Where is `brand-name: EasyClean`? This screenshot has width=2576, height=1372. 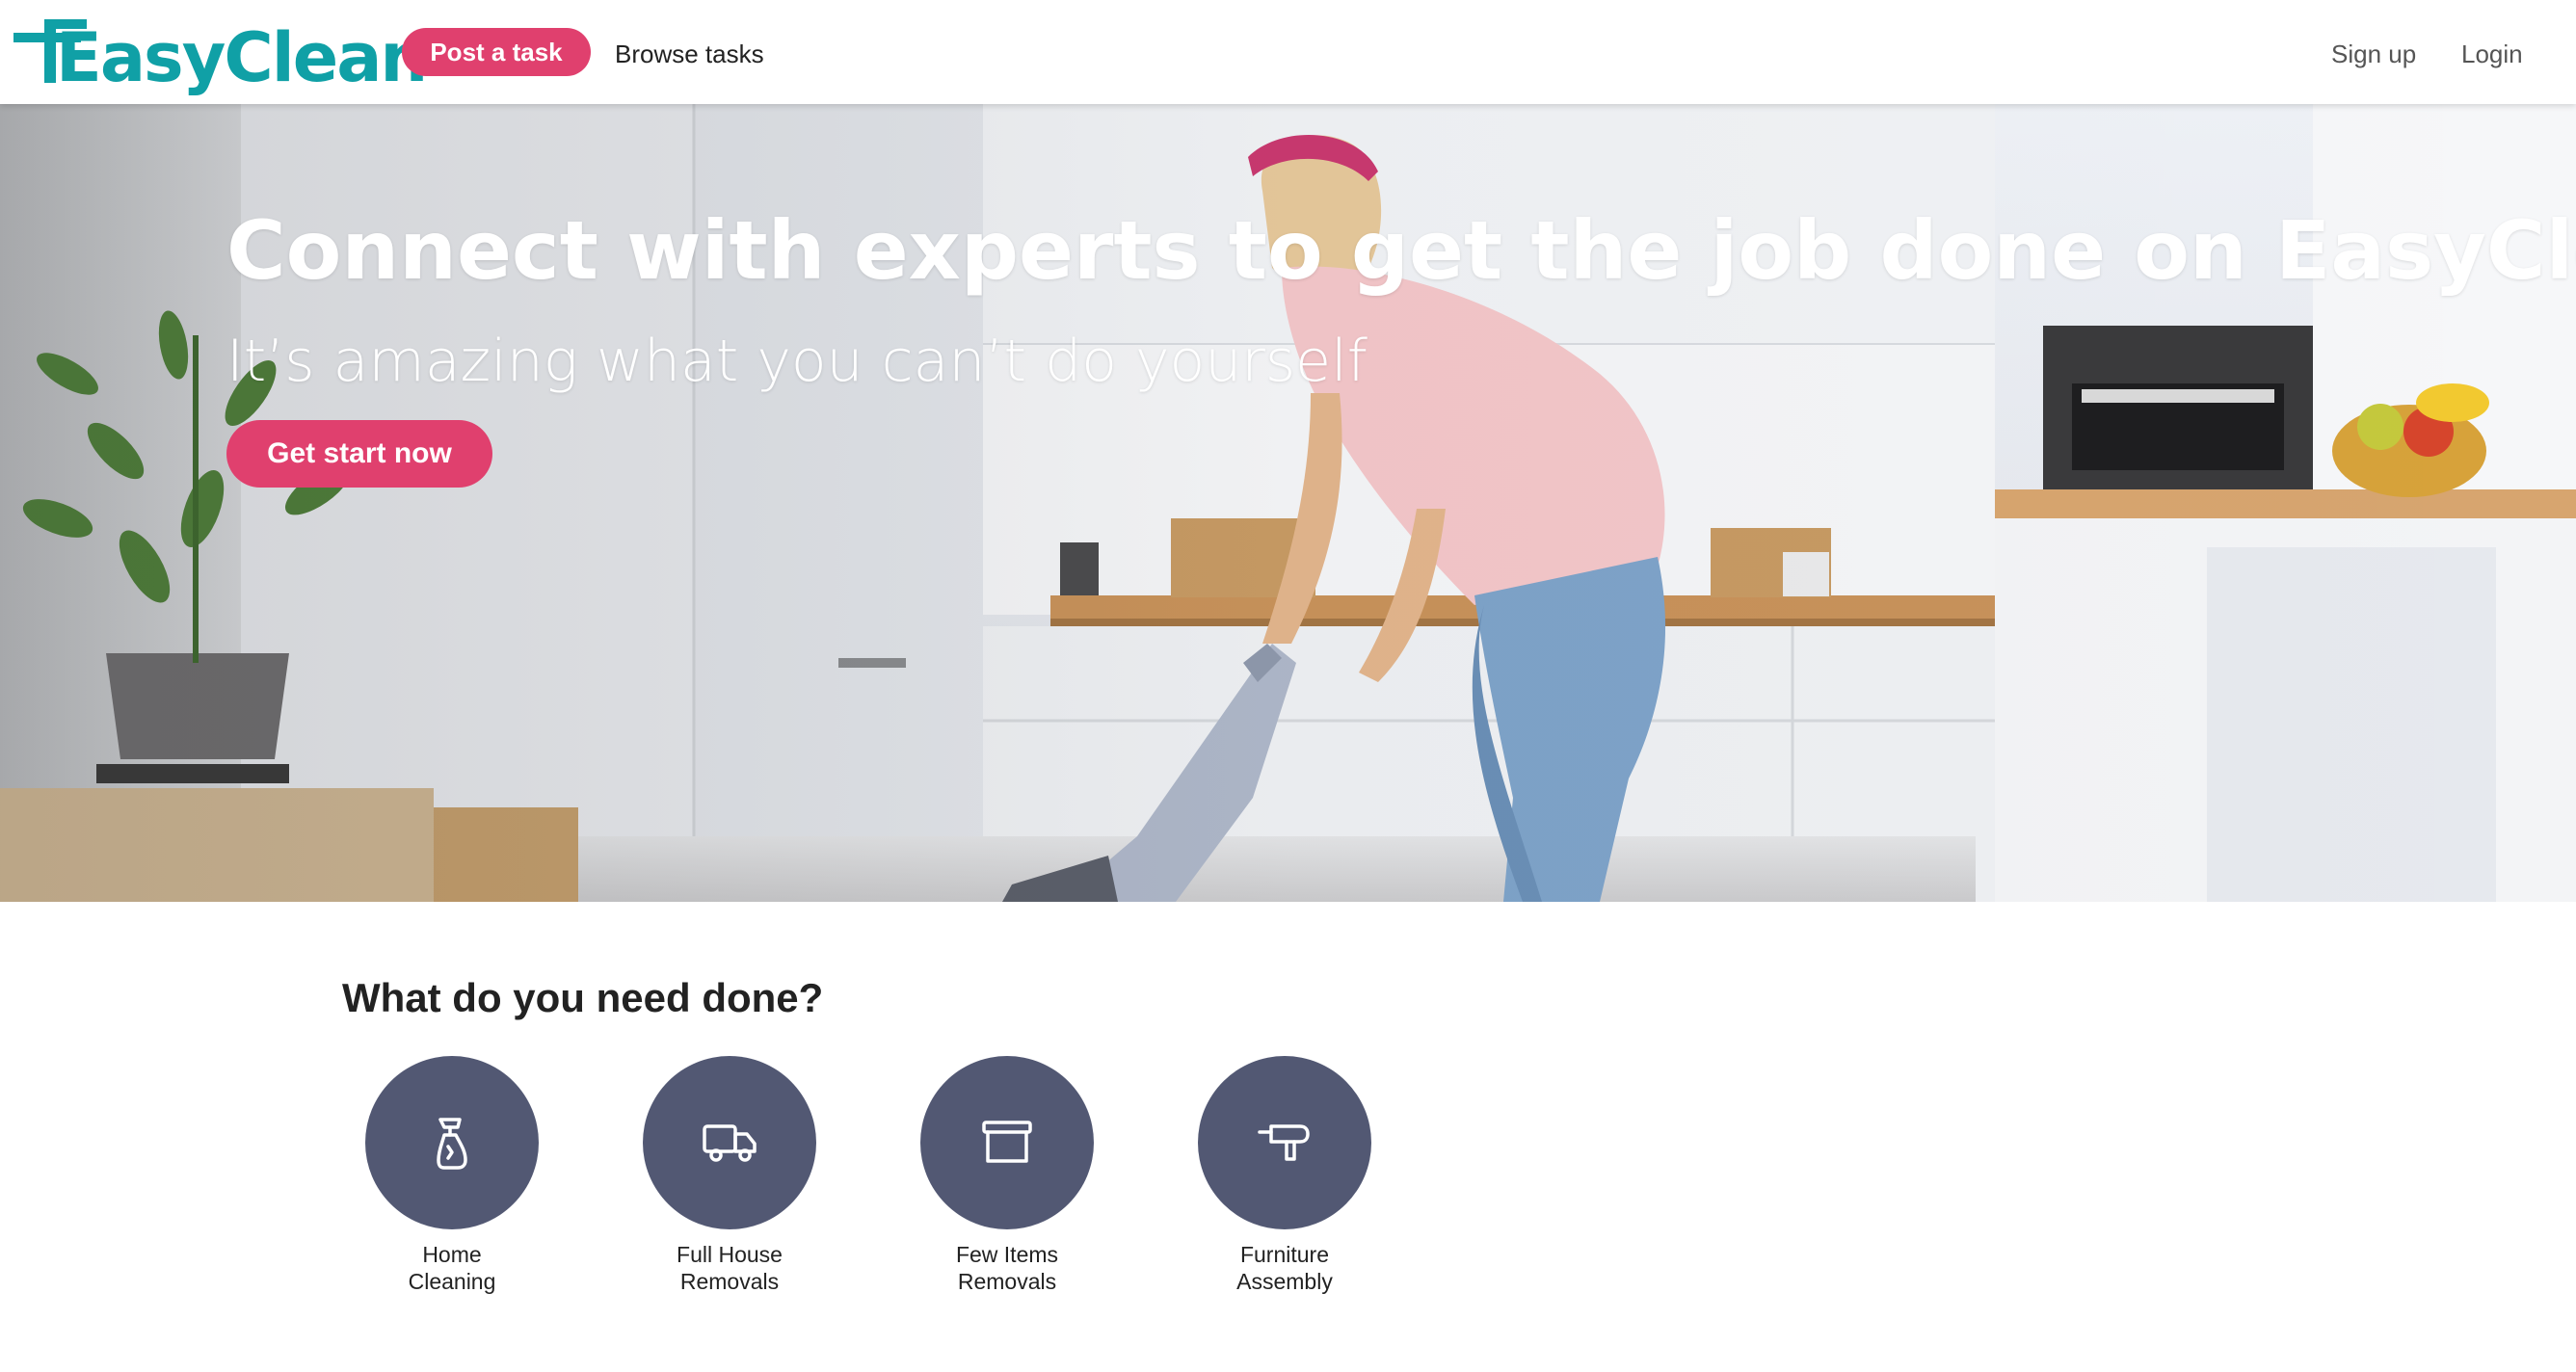 brand-name: EasyClean is located at coordinates (242, 57).